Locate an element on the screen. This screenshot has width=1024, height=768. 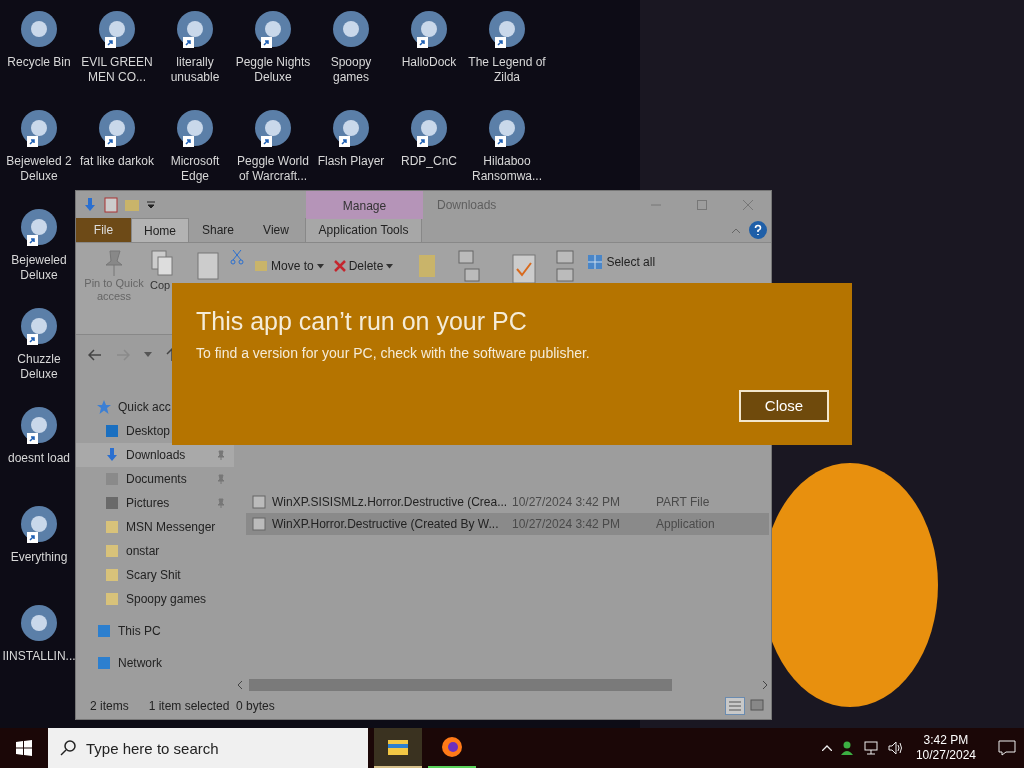
clipboard-icon is located at coordinates (208, 265).